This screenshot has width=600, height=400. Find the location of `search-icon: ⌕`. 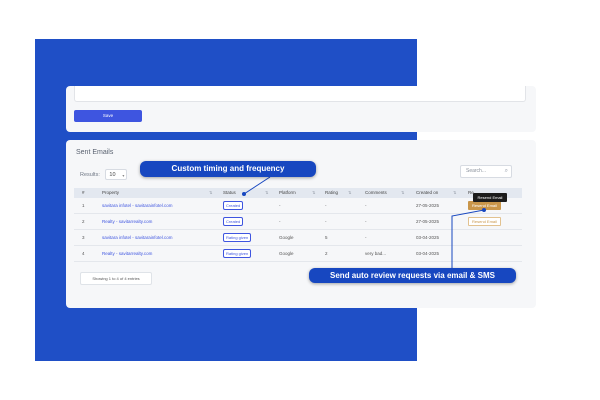

search-icon: ⌕ is located at coordinates (506, 171).